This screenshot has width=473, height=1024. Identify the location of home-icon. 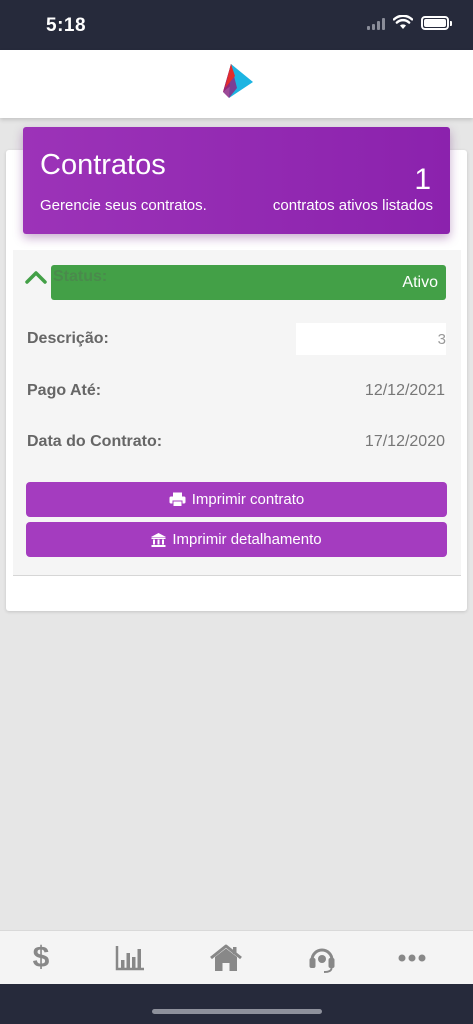
(226, 957).